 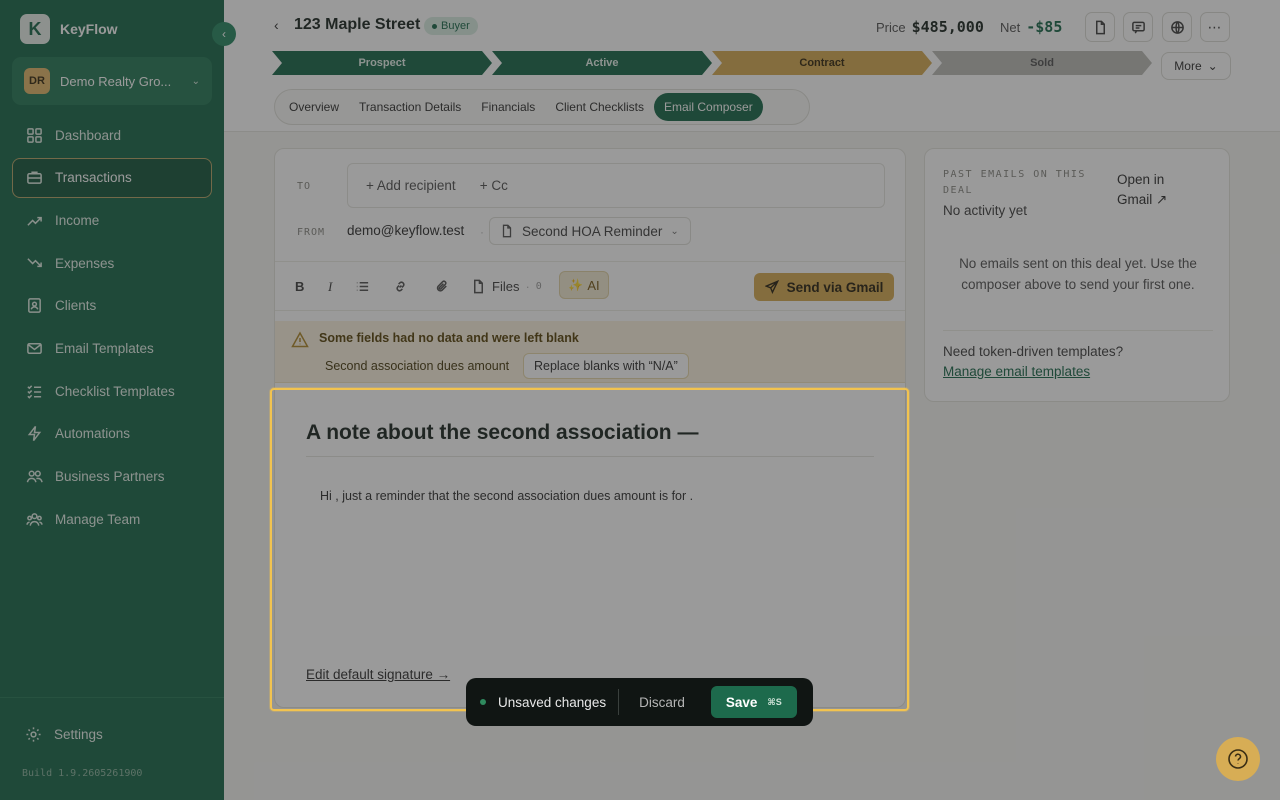 I want to click on sidebar-item-label: Email Templates, so click(x=104, y=348).